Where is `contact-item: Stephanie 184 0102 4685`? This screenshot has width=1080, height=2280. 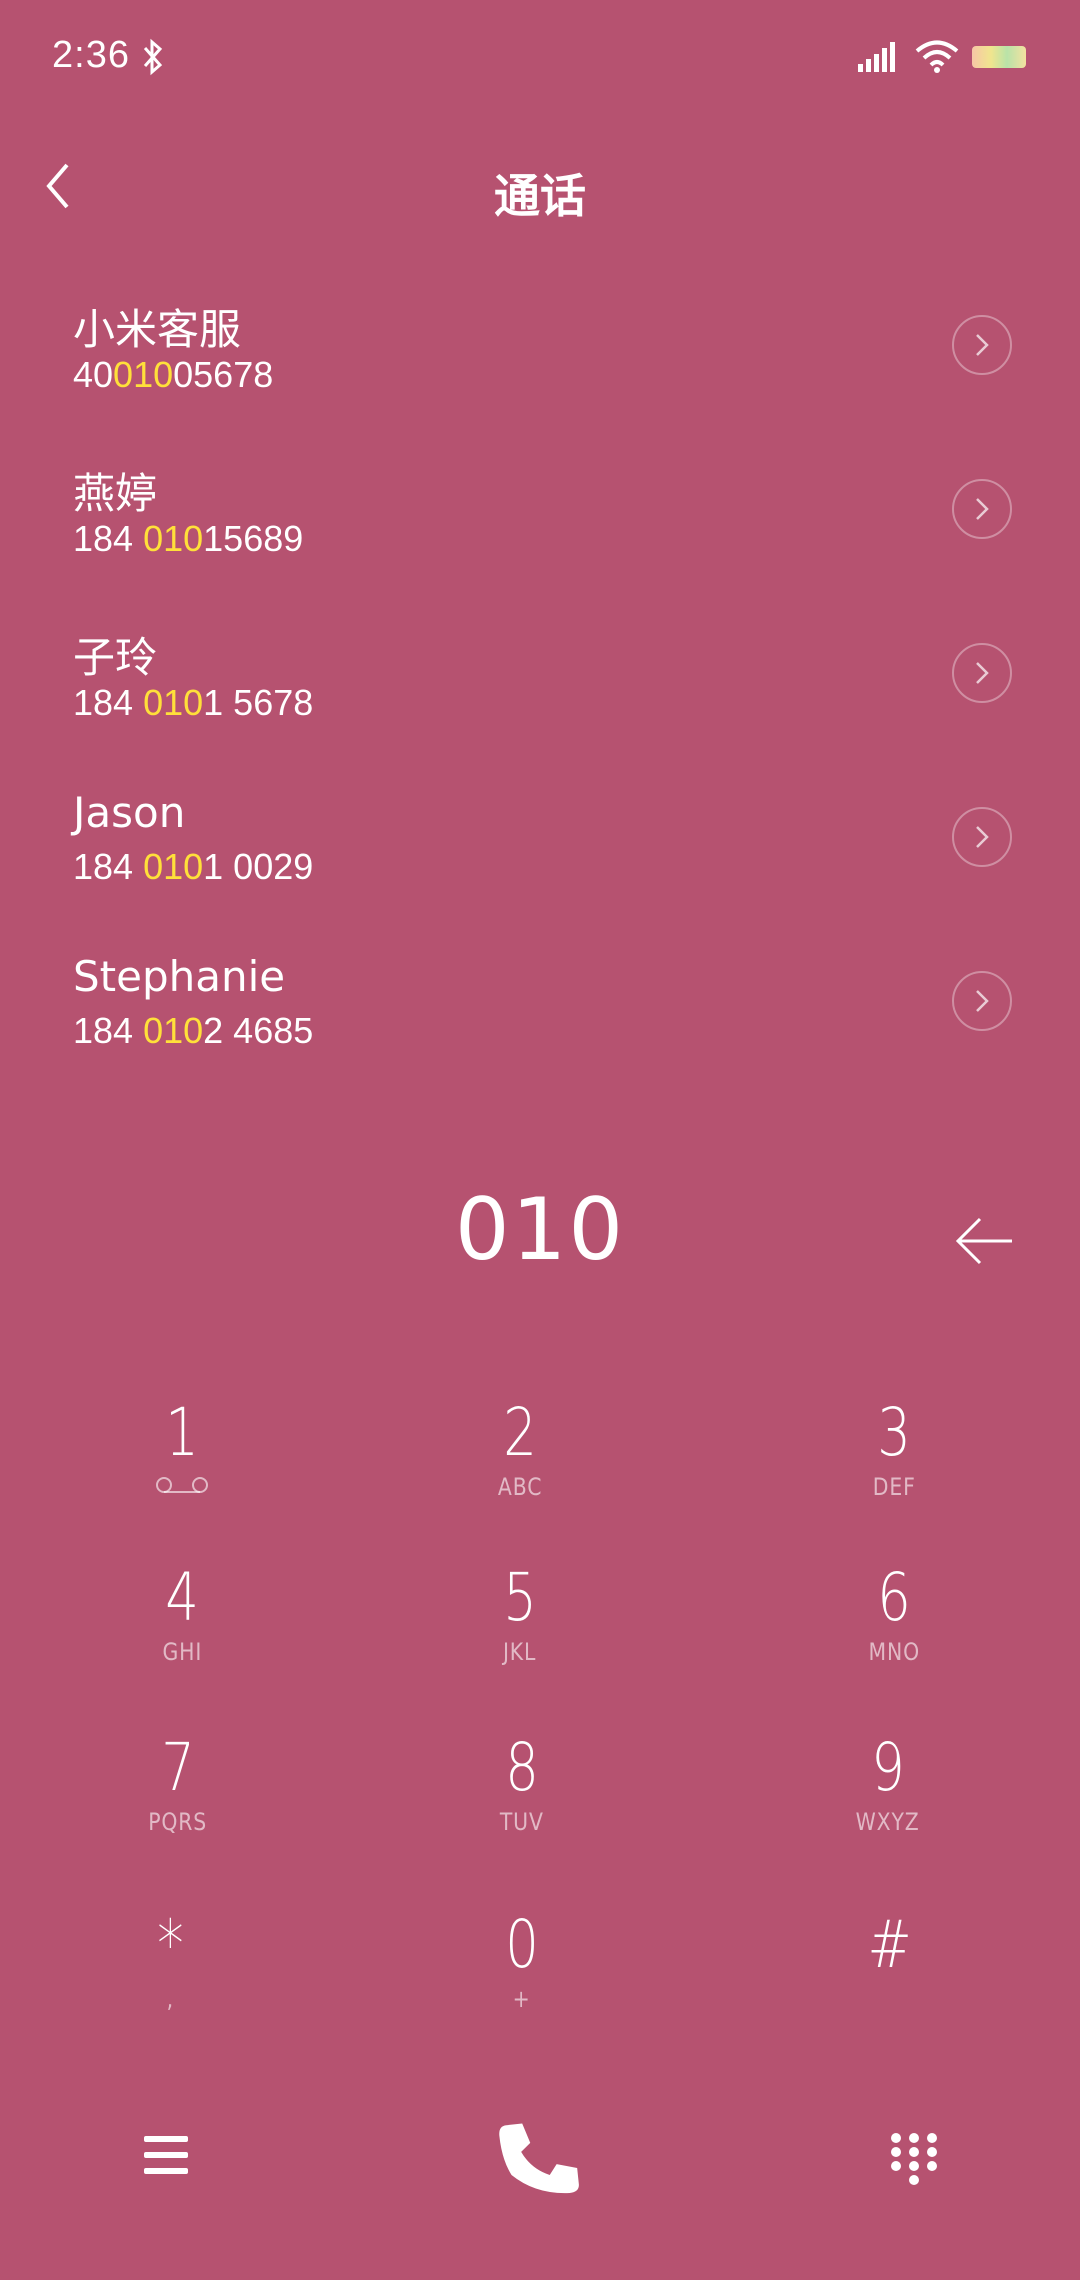
contact-item: Stephanie 184 0102 4685 is located at coordinates (540, 1018).